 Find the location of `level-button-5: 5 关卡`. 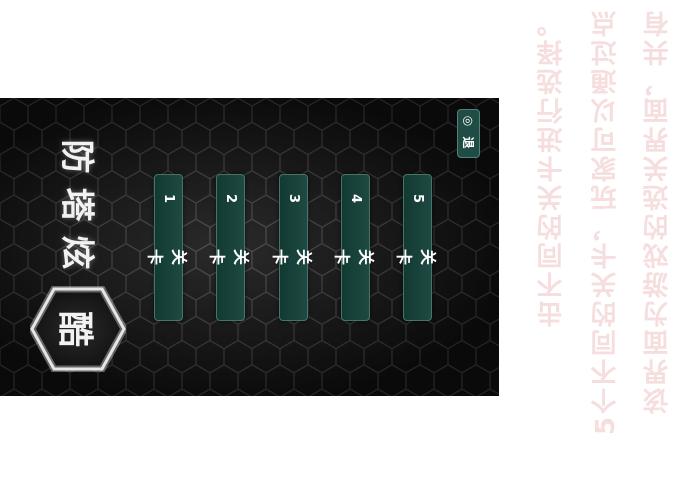

level-button-5: 5 关卡 is located at coordinates (416, 247).